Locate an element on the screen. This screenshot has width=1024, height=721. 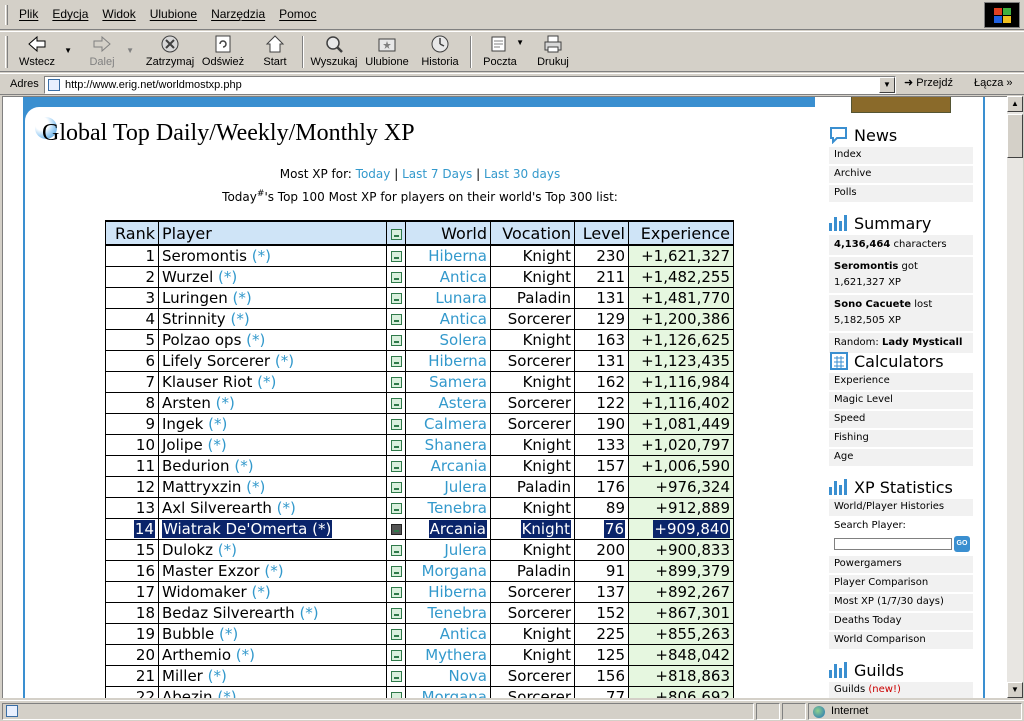
player-name: Bedaz Silverearth is located at coordinates (228, 613).